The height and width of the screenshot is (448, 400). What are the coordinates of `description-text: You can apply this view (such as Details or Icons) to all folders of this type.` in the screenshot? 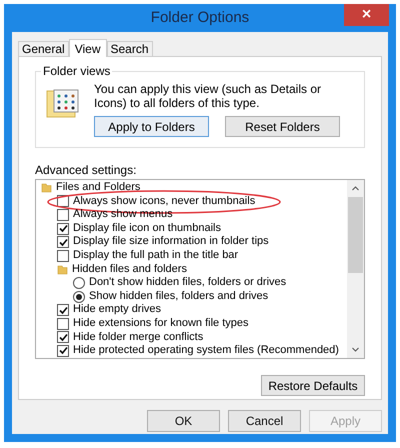 It's located at (208, 96).